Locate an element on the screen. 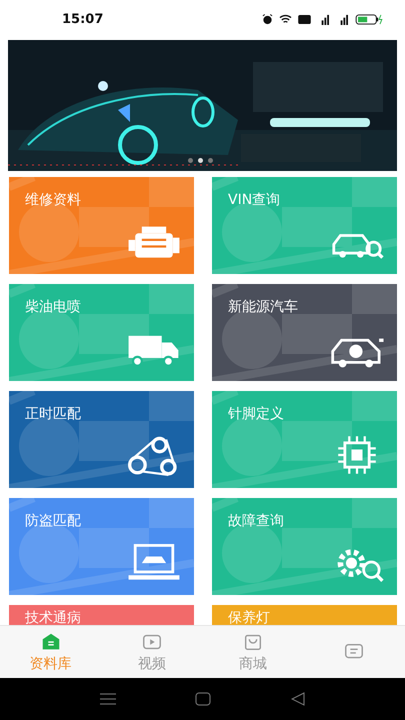 The height and width of the screenshot is (720, 405). alarm-icon is located at coordinates (267, 19).